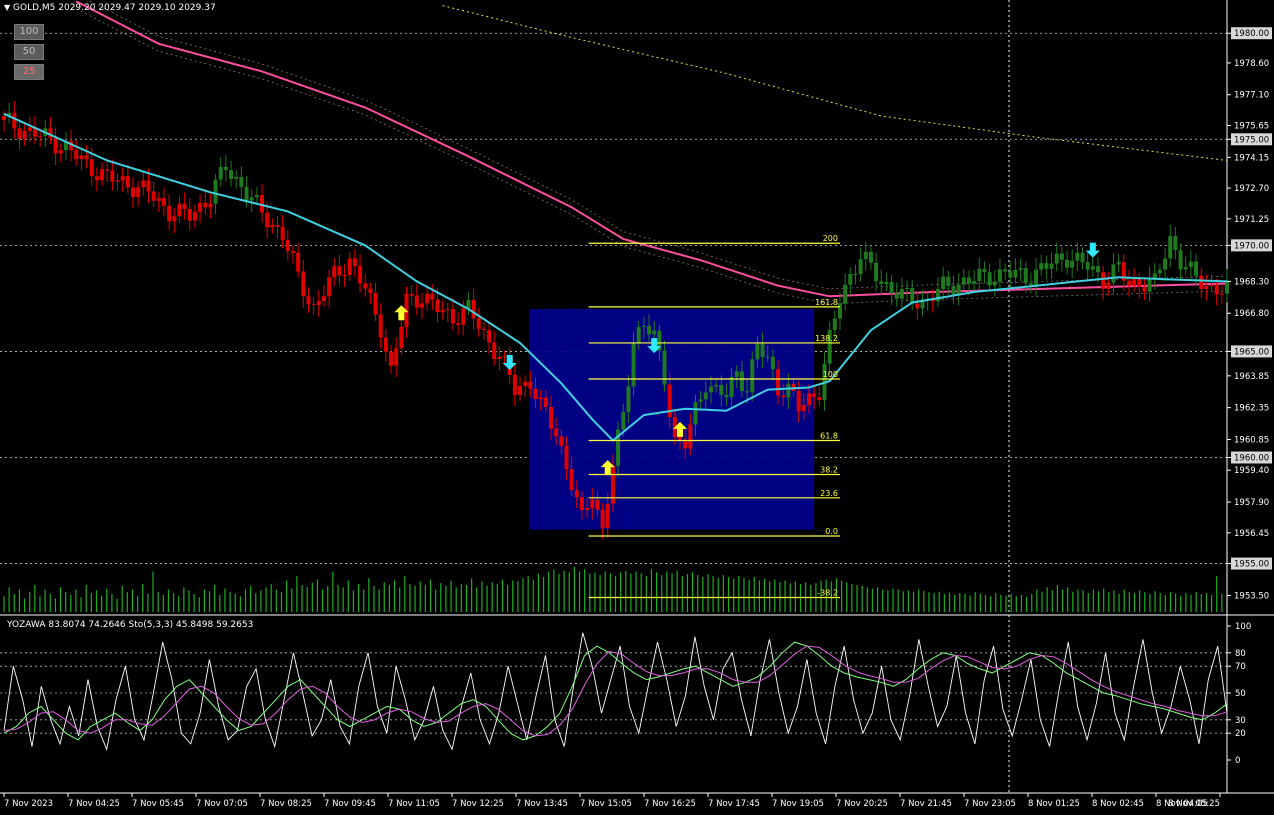  I want to click on time-tick-label: 7 Nov 09:45, so click(350, 804).